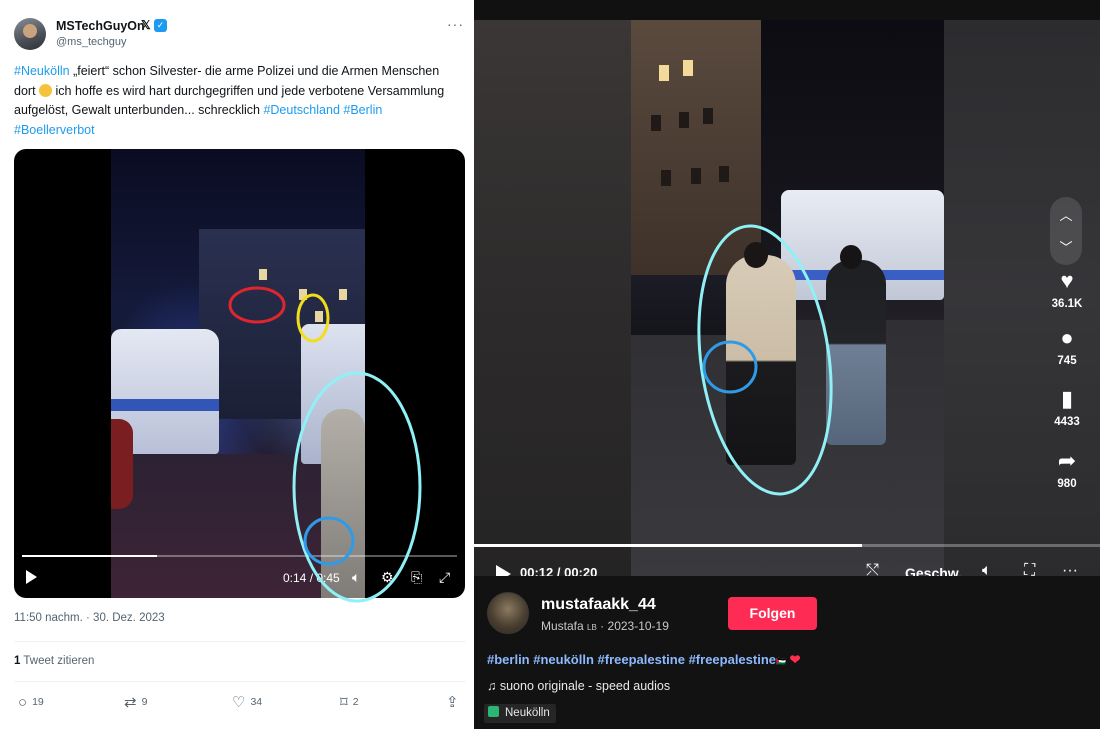 The height and width of the screenshot is (729, 1100). Describe the element at coordinates (160, 25) in the screenshot. I see `verified-badge-icon: ✓` at that location.